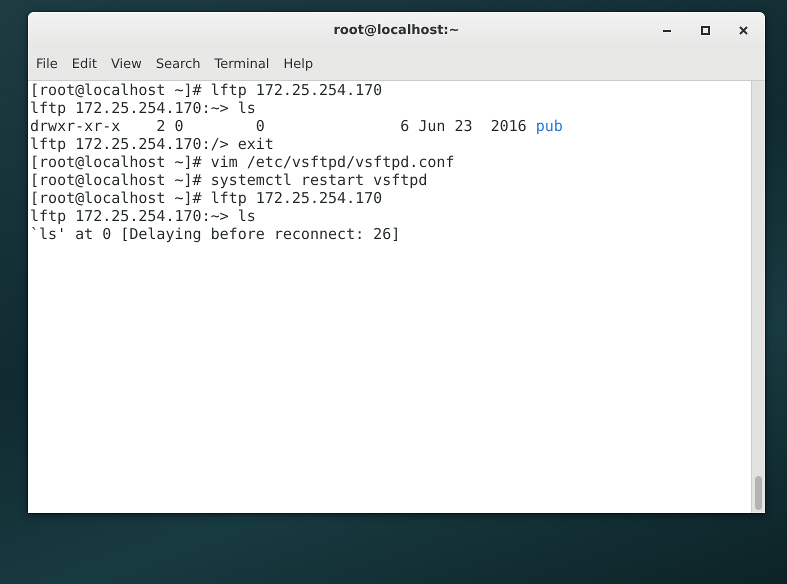  What do you see at coordinates (126, 64) in the screenshot?
I see `menu-item: View` at bounding box center [126, 64].